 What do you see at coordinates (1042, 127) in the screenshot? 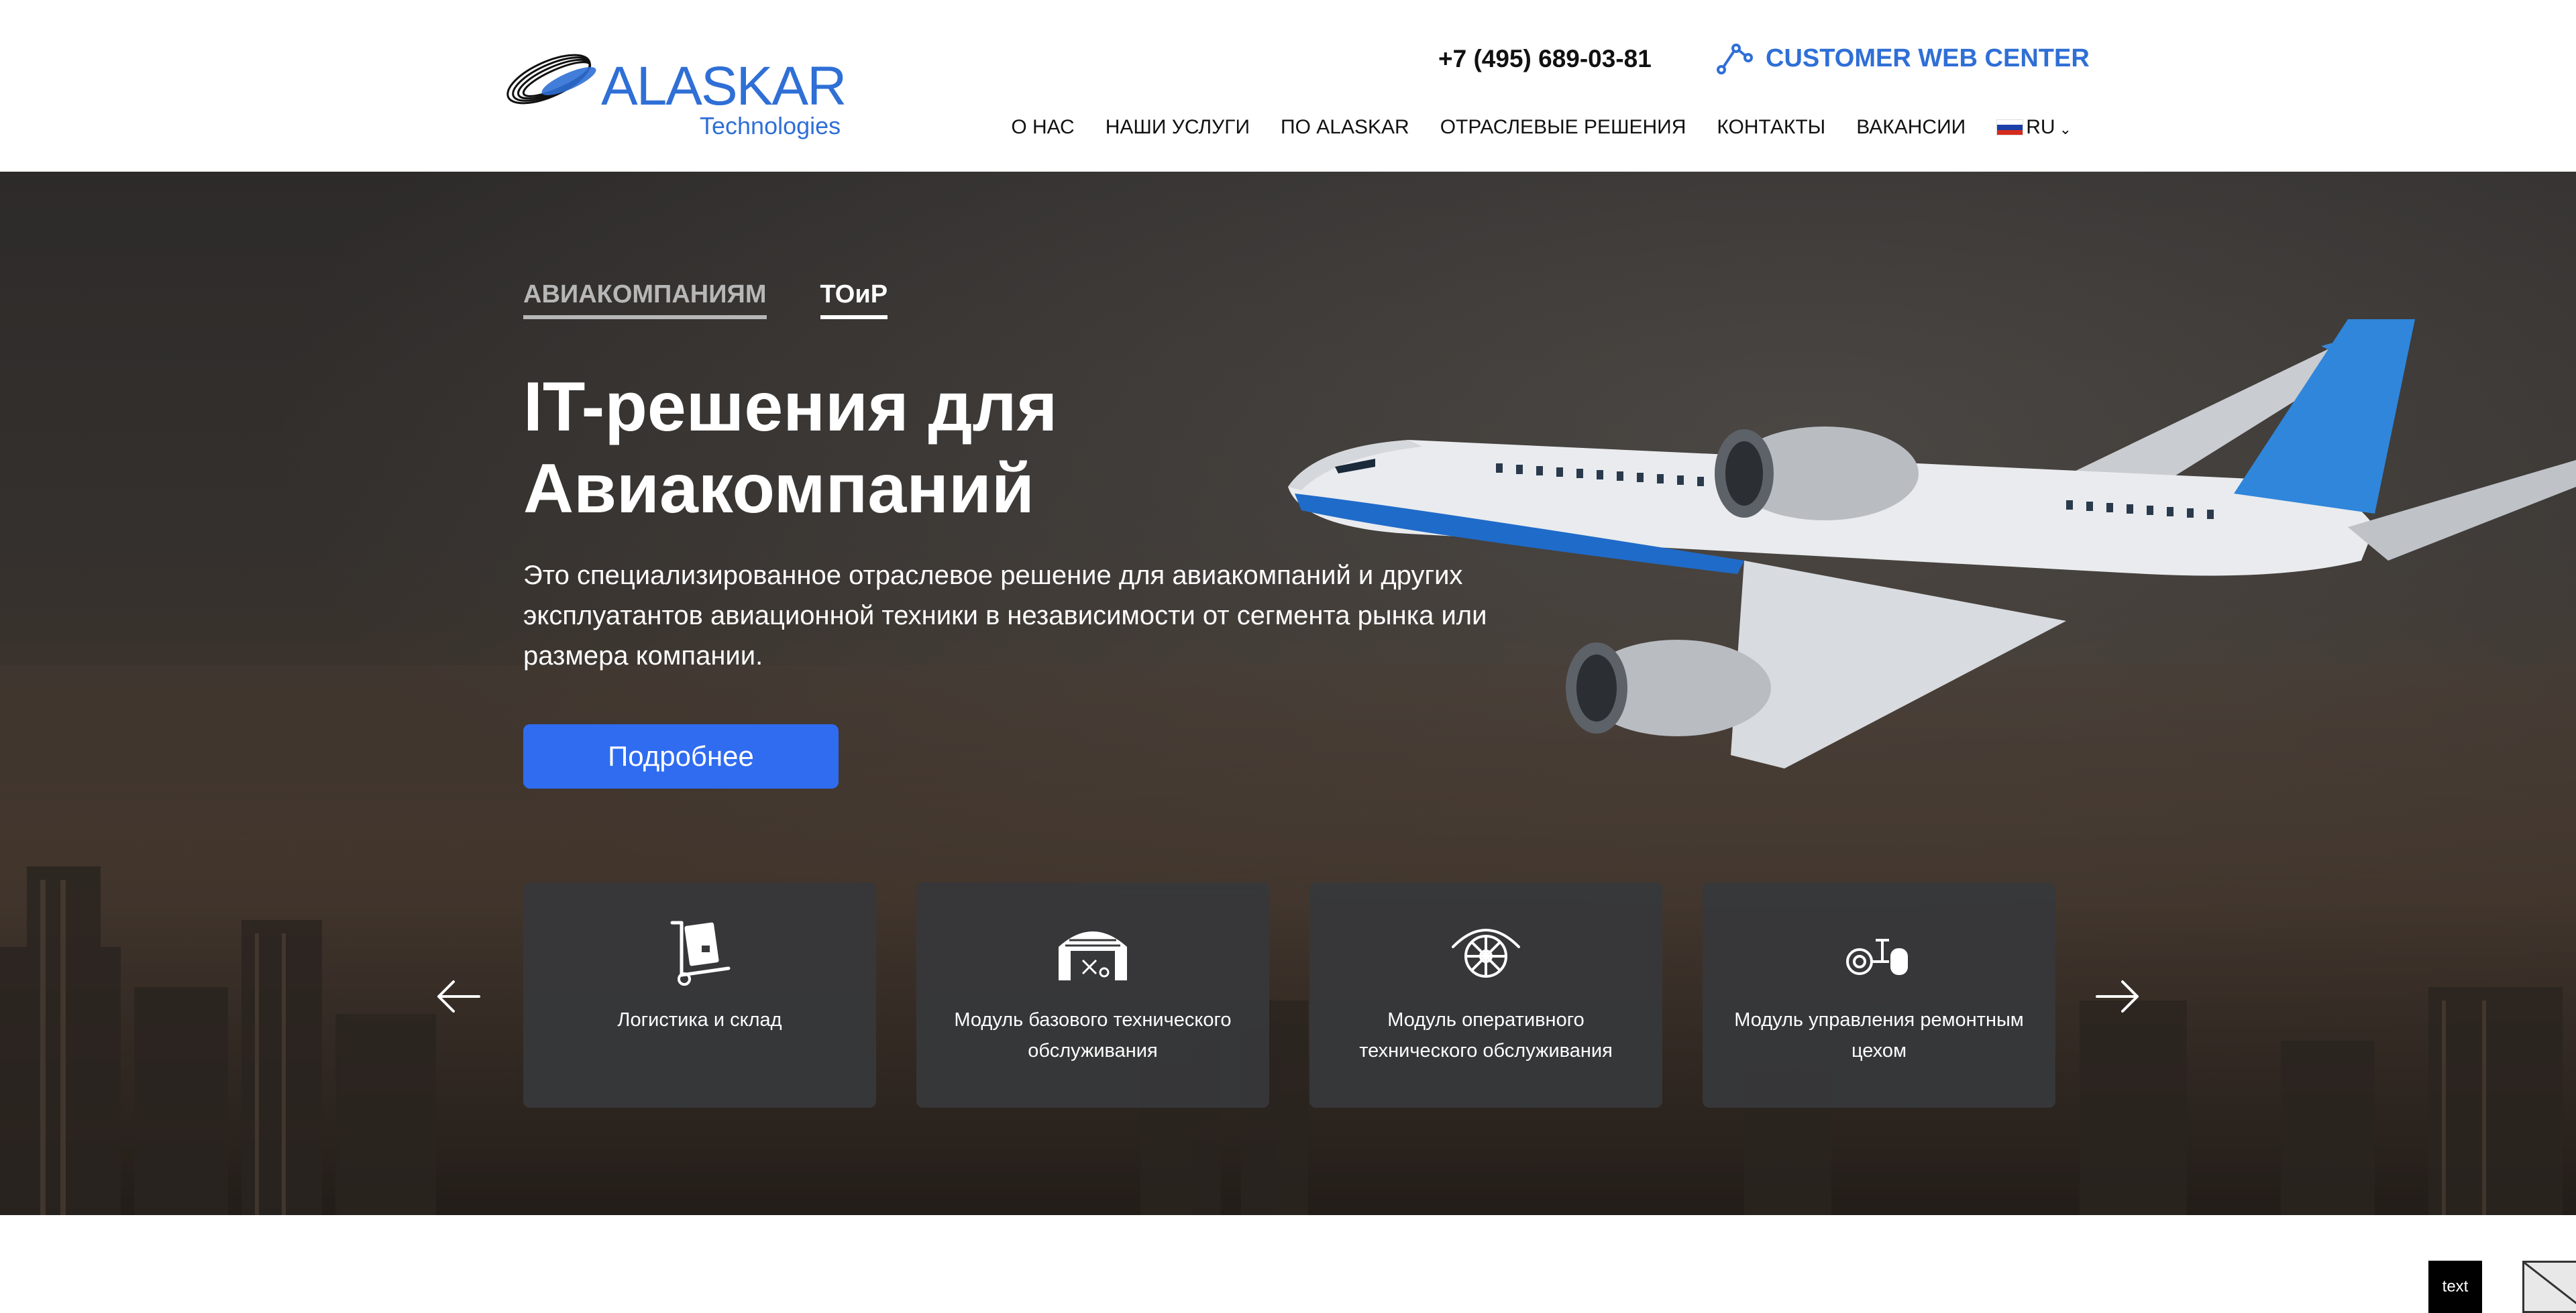
I see `nav-item-about: О НАС` at bounding box center [1042, 127].